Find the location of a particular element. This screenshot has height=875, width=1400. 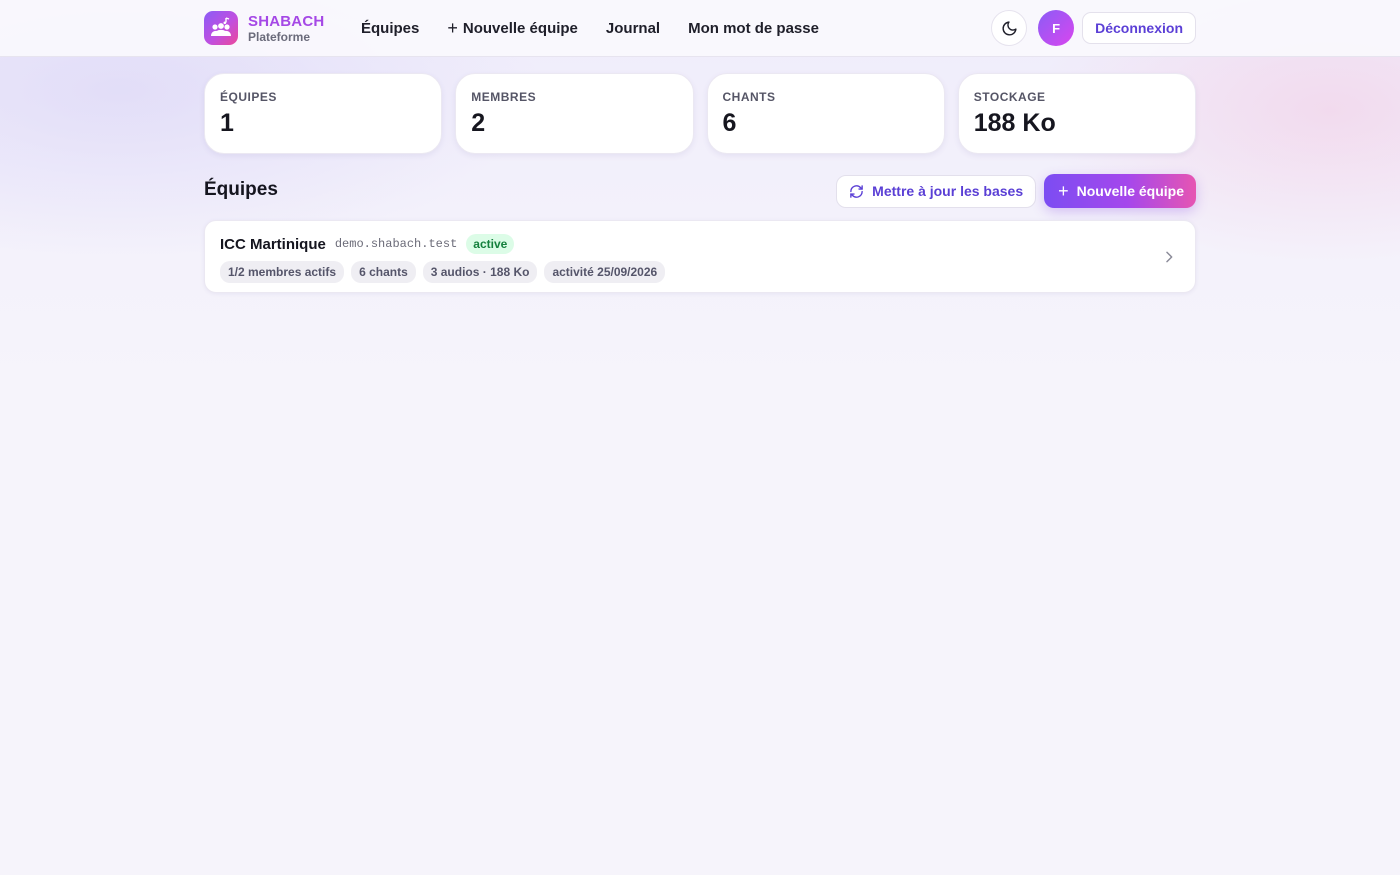

status-badge: active is located at coordinates (490, 244).